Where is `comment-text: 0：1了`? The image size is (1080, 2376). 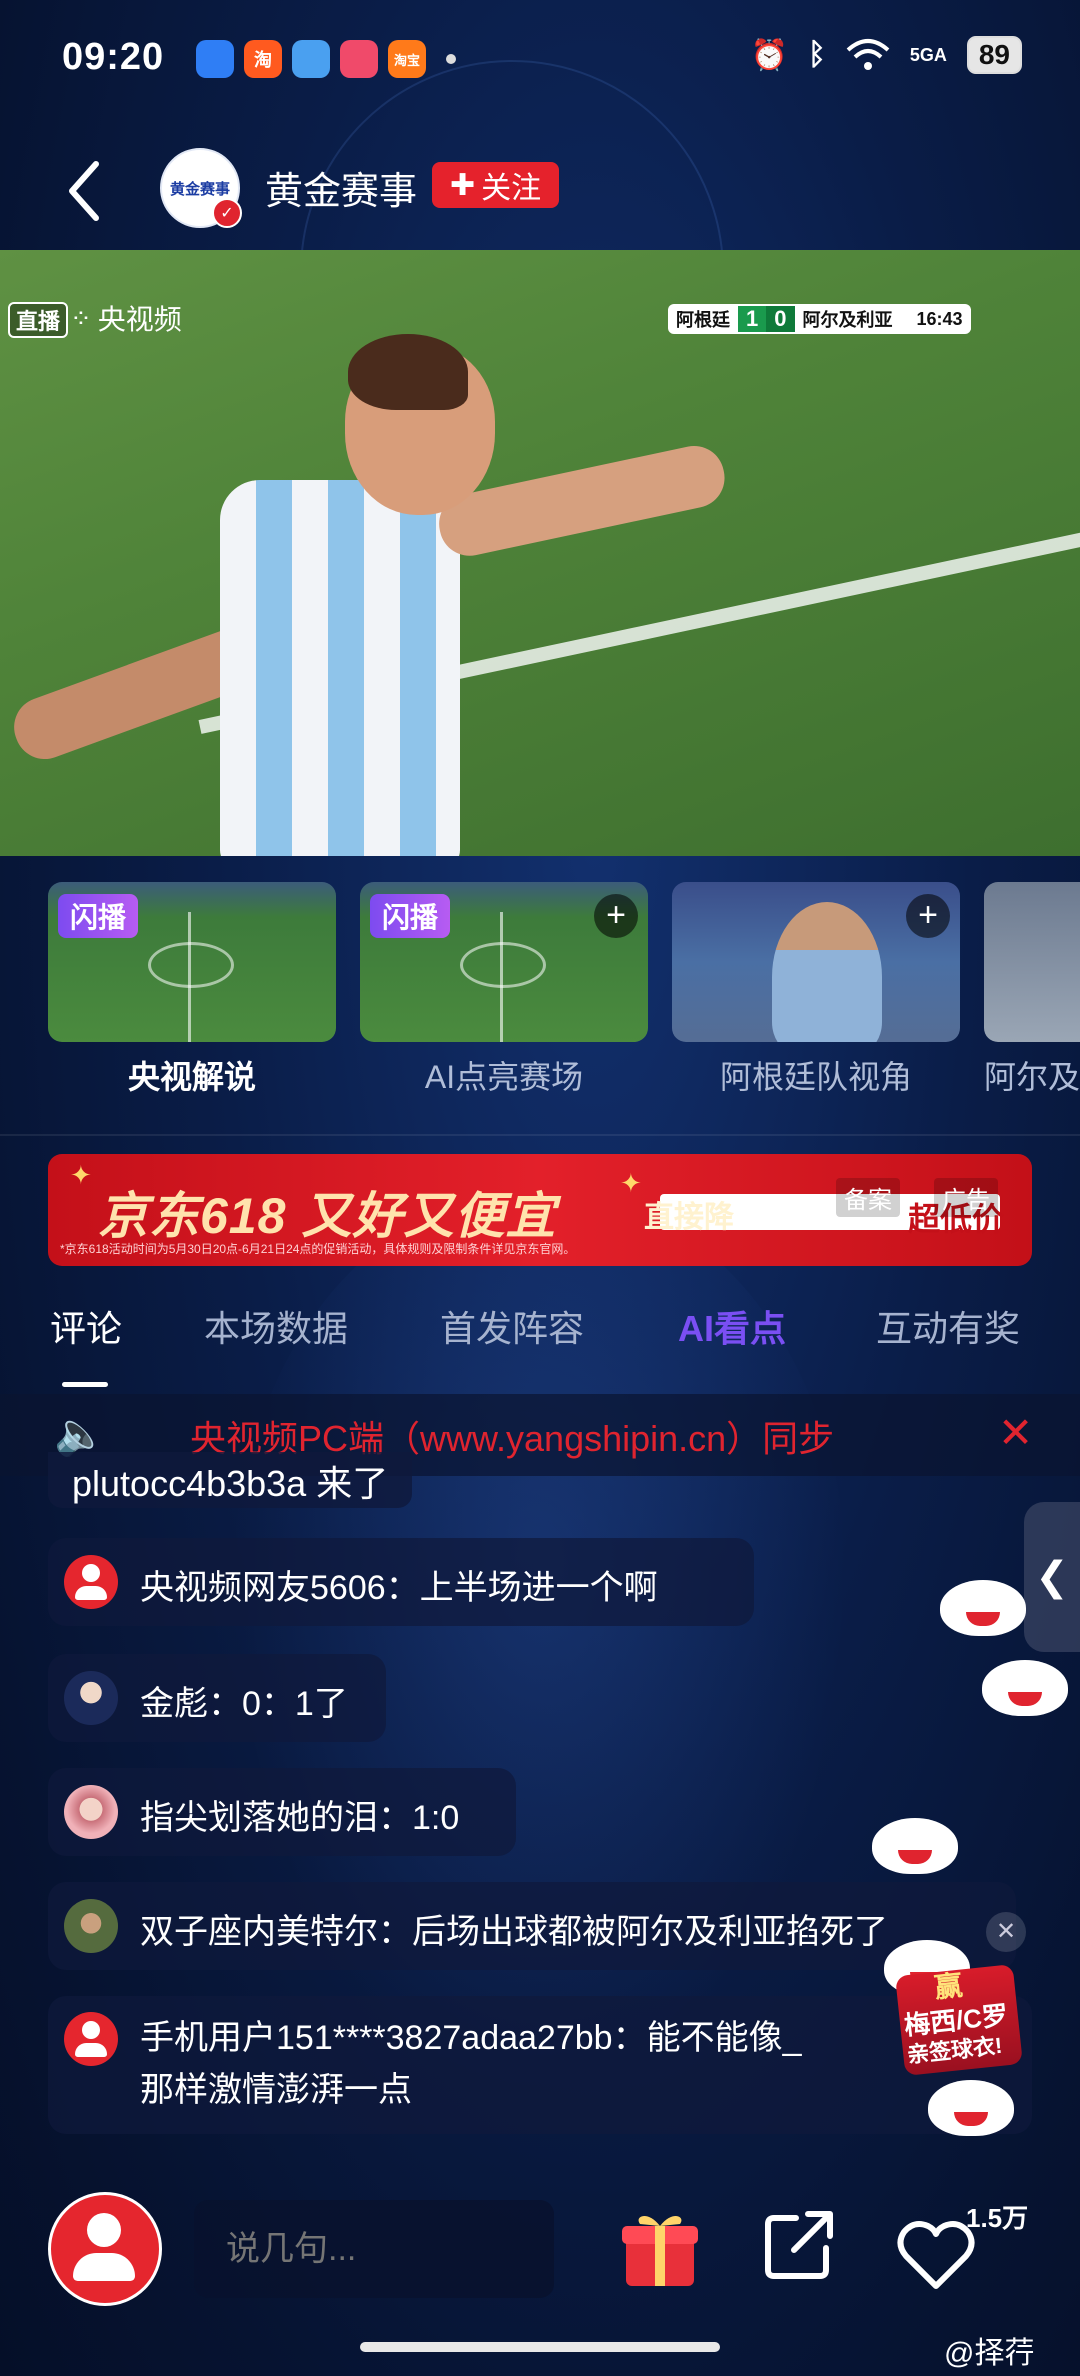 comment-text: 0：1了 is located at coordinates (295, 1704).